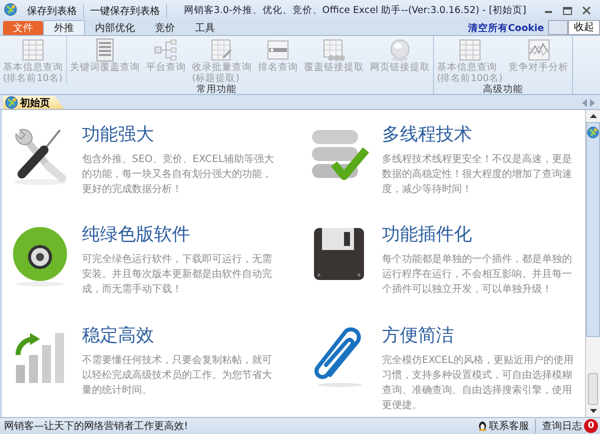 This screenshot has width=600, height=434. What do you see at coordinates (560, 426) in the screenshot?
I see `query-log-link: 查询日志` at bounding box center [560, 426].